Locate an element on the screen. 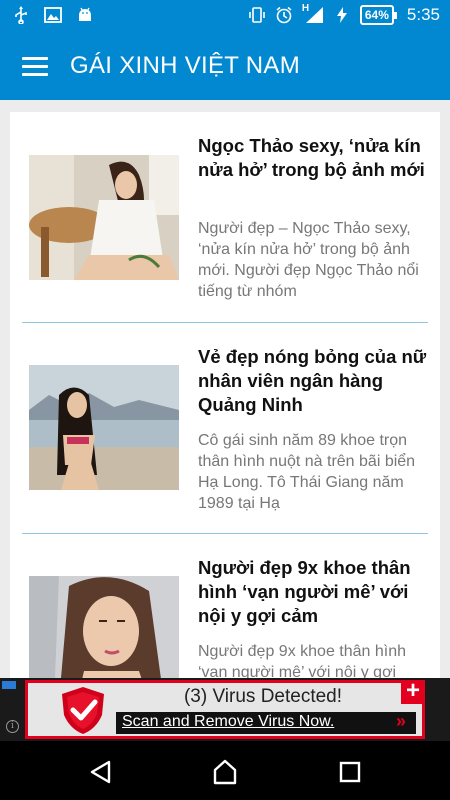 The height and width of the screenshot is (800, 450). status-icons-right: H 64% 5:35 is located at coordinates (344, 14).